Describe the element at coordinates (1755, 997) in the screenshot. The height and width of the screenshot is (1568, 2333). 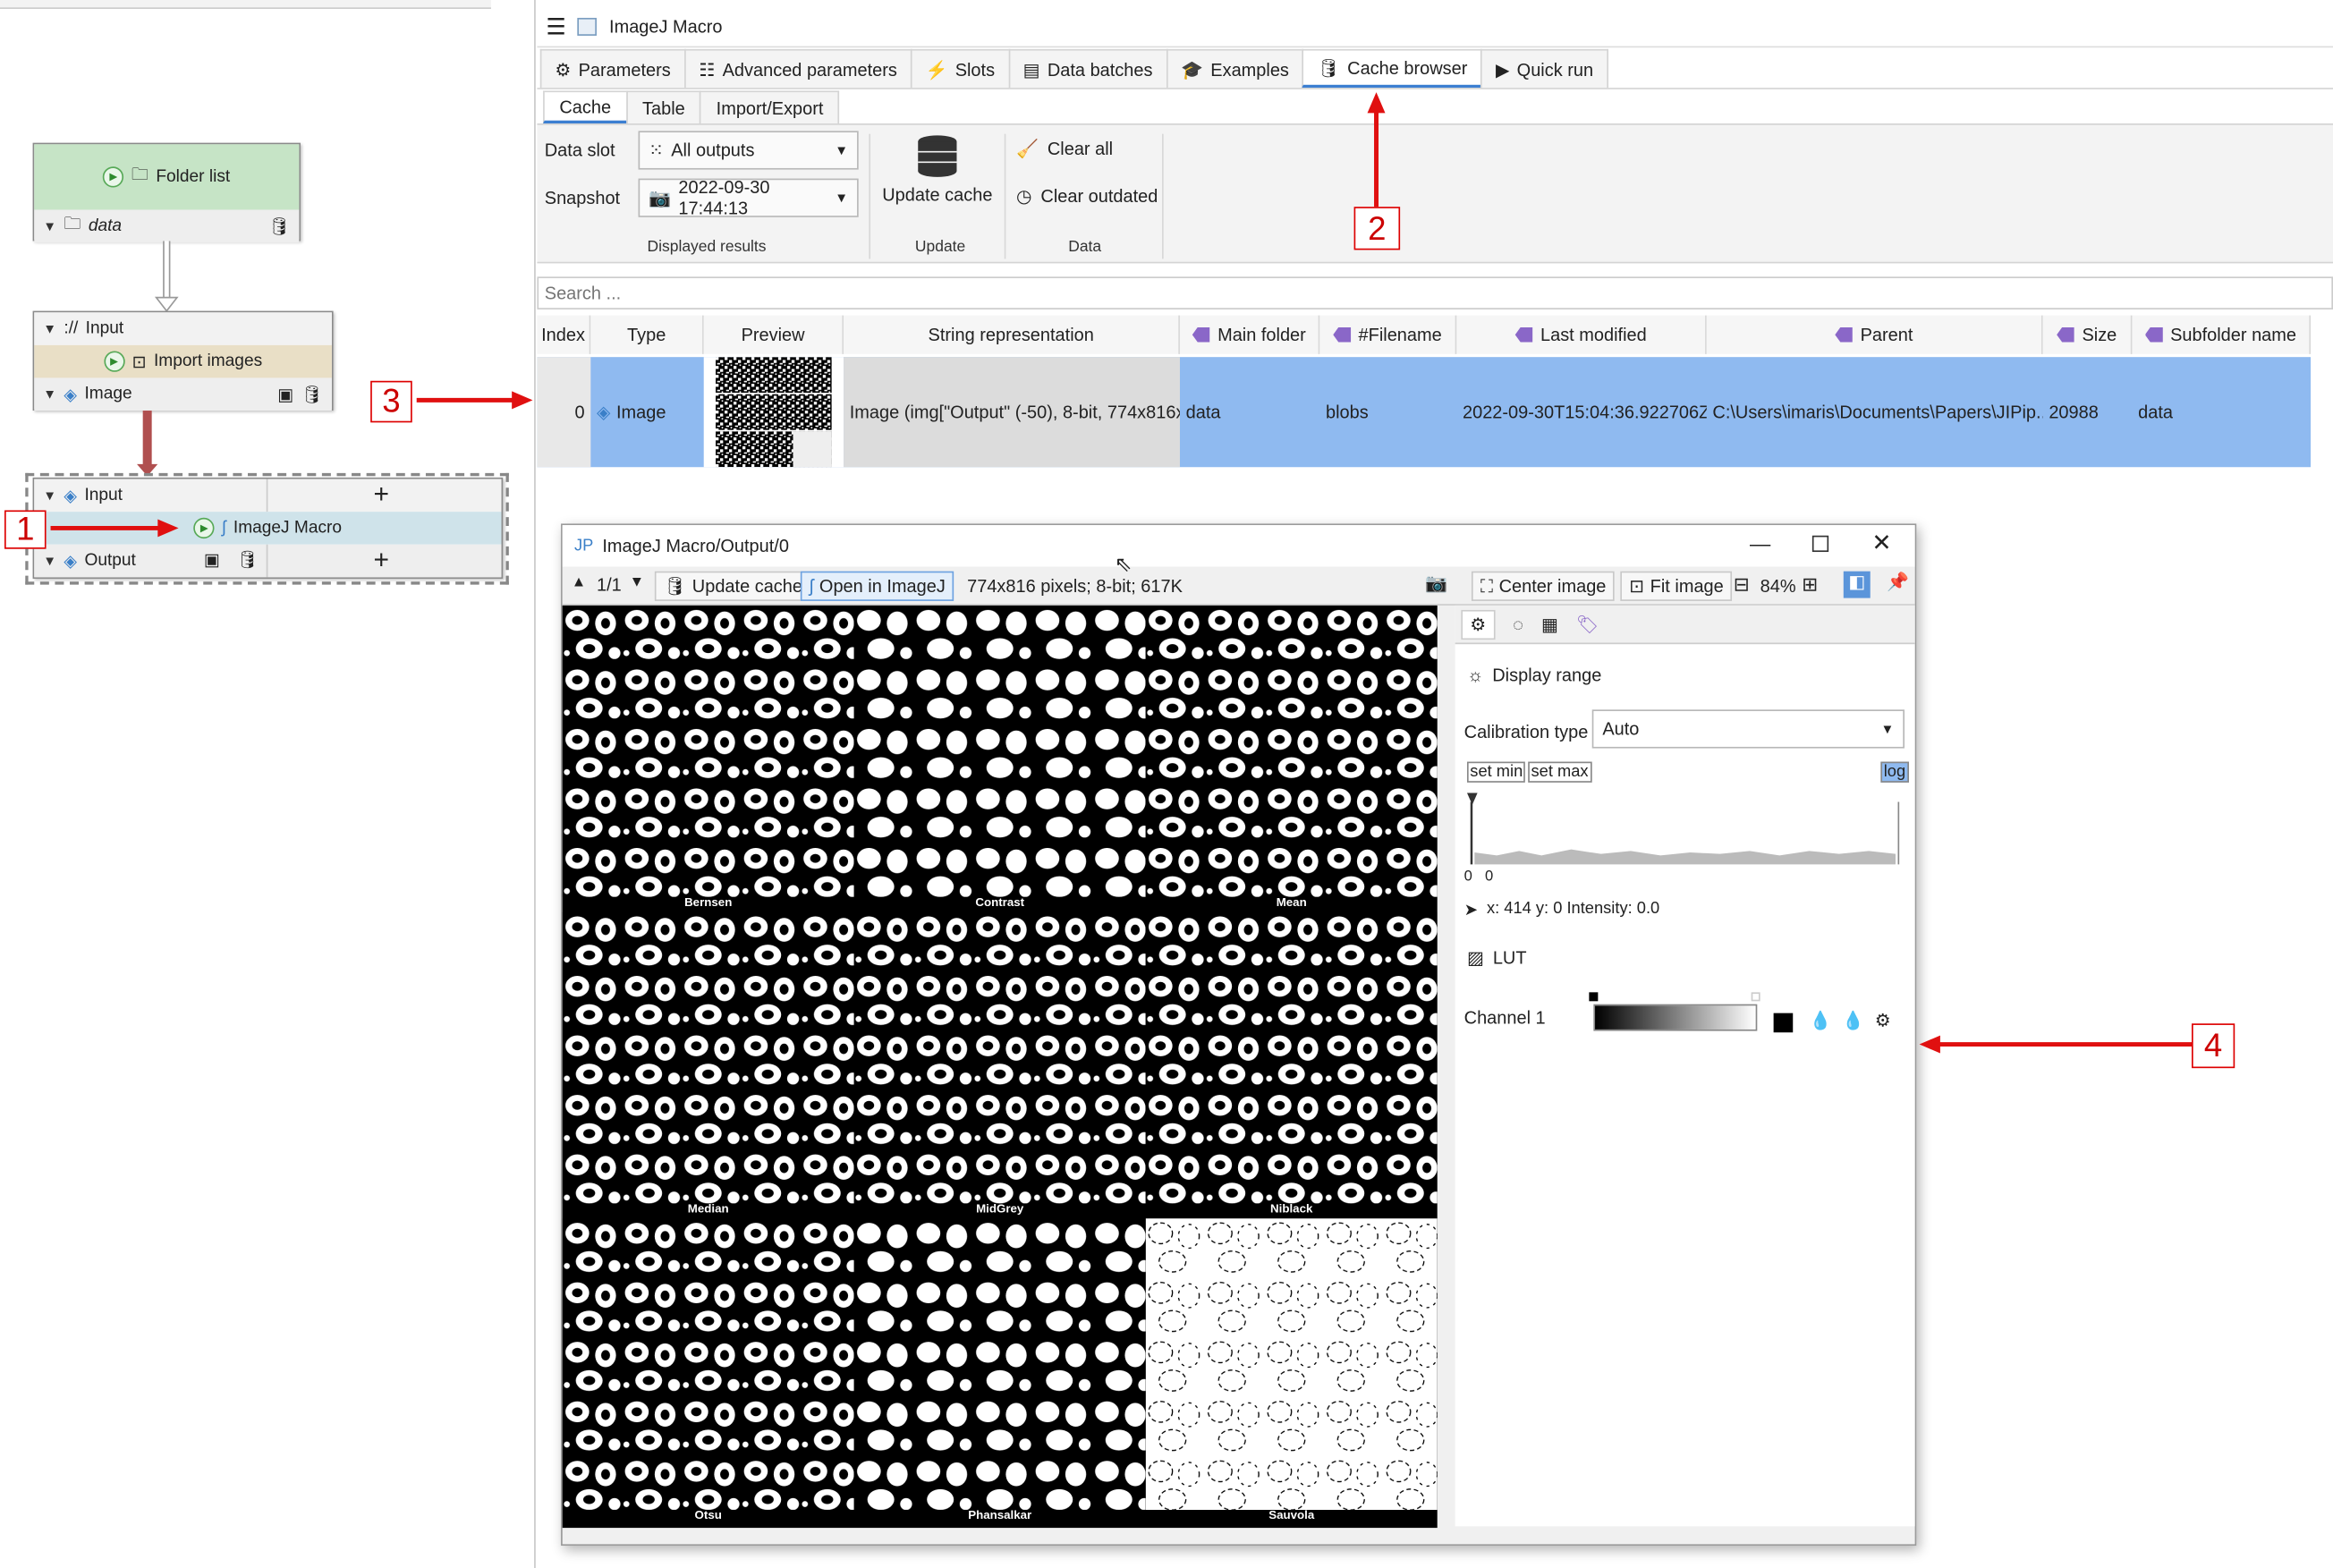
I see `lut-max-marker` at that location.